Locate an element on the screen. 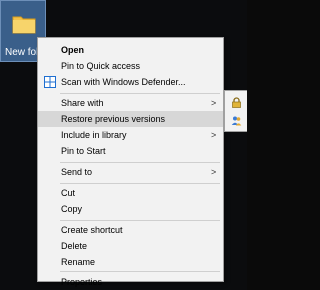 The image size is (320, 290). menu-item-label: Pin to Quick access is located at coordinates (101, 66).